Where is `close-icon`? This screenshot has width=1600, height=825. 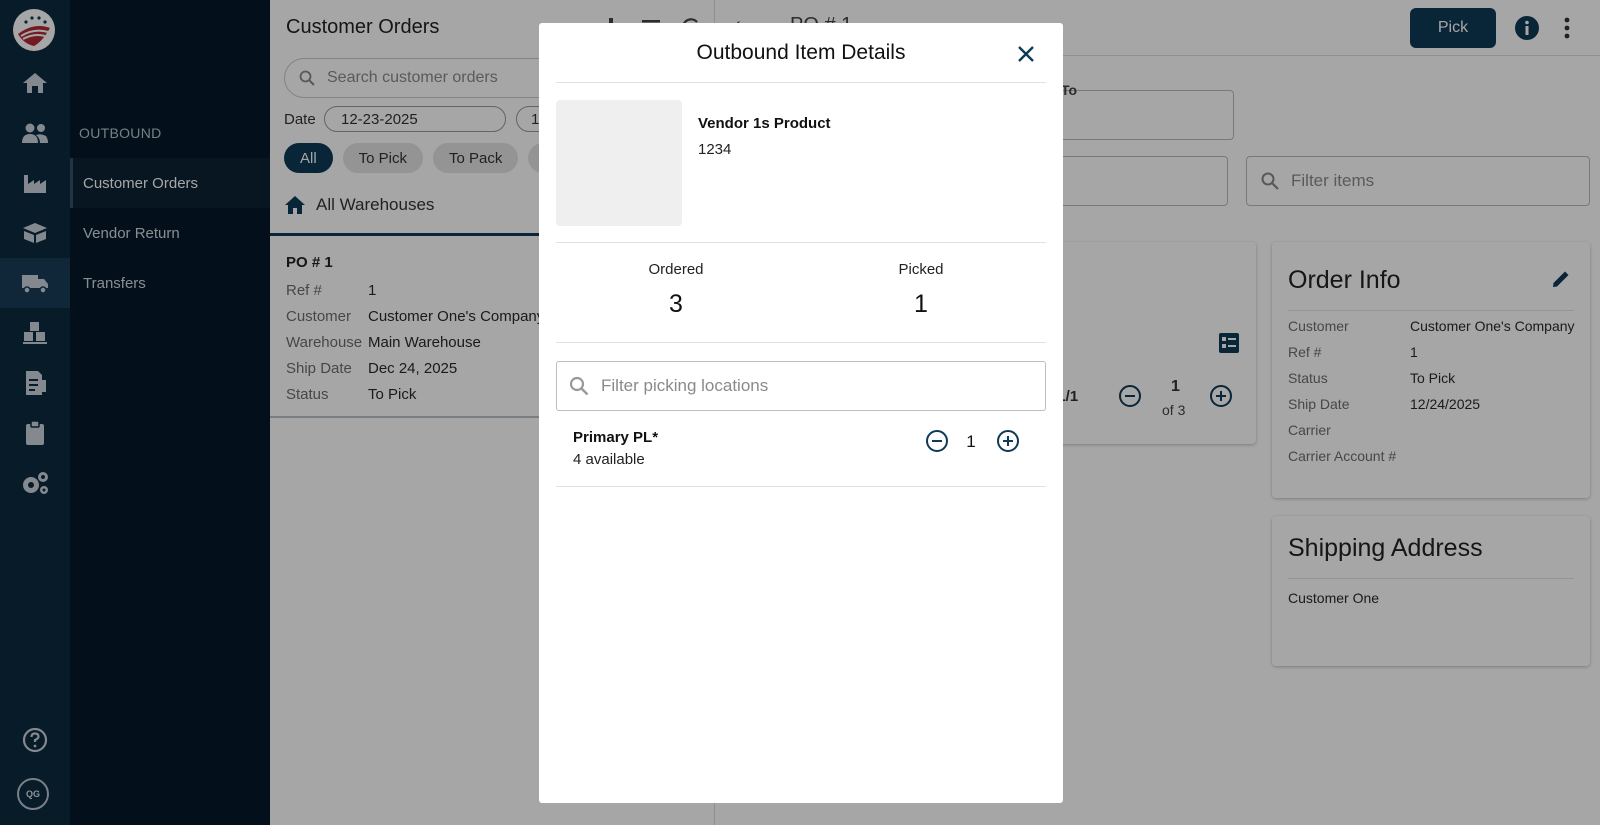
close-icon is located at coordinates (1026, 54).